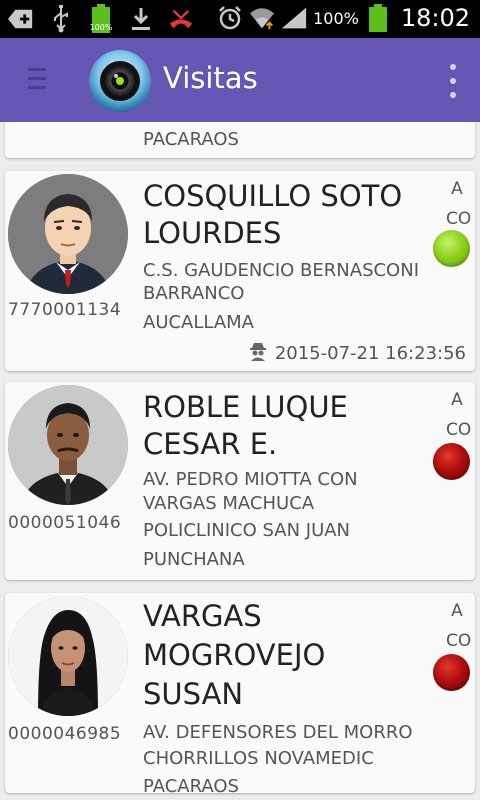 The height and width of the screenshot is (800, 480). What do you see at coordinates (21, 19) in the screenshot?
I see `usb-debug-icon` at bounding box center [21, 19].